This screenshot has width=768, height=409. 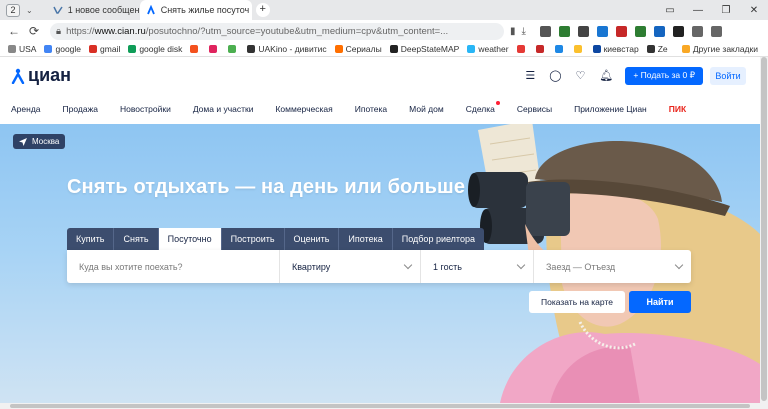 What do you see at coordinates (726, 10) in the screenshot?
I see `restore-icon: ❐` at bounding box center [726, 10].